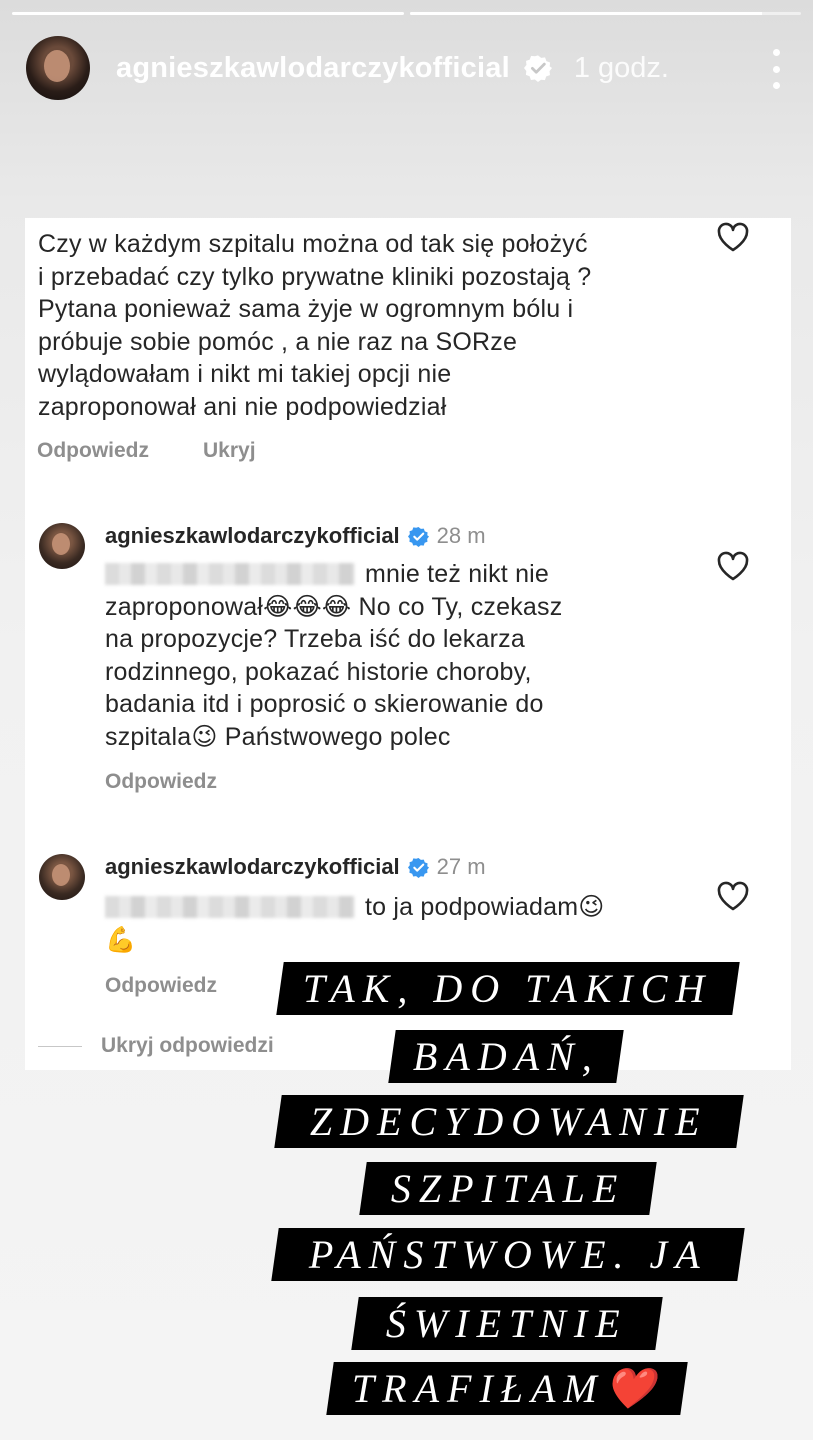 This screenshot has height=1440, width=813. I want to click on hide-replies-label: Ukryj odpowiedzi, so click(187, 1045).